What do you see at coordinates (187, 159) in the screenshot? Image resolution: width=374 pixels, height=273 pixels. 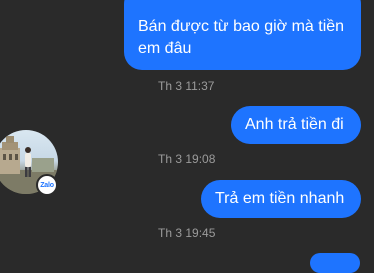 I see `message-timestamp: Th 3 19:08` at bounding box center [187, 159].